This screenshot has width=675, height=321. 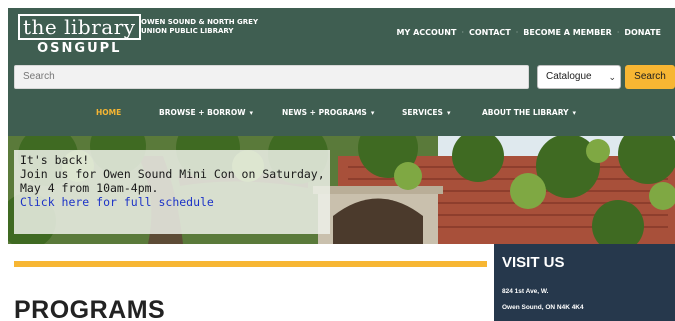 I want to click on nav-item-label: BROWSE + BORROW, so click(x=202, y=112).